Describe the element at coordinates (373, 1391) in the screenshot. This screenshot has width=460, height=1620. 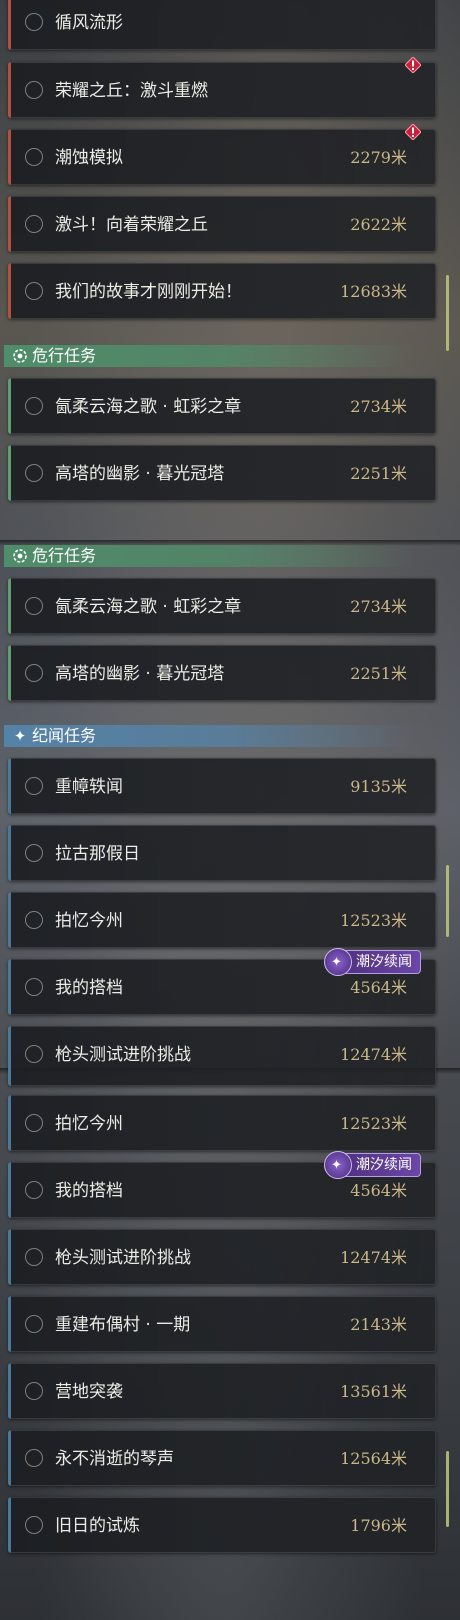
I see `quest-distance: 13561米` at that location.